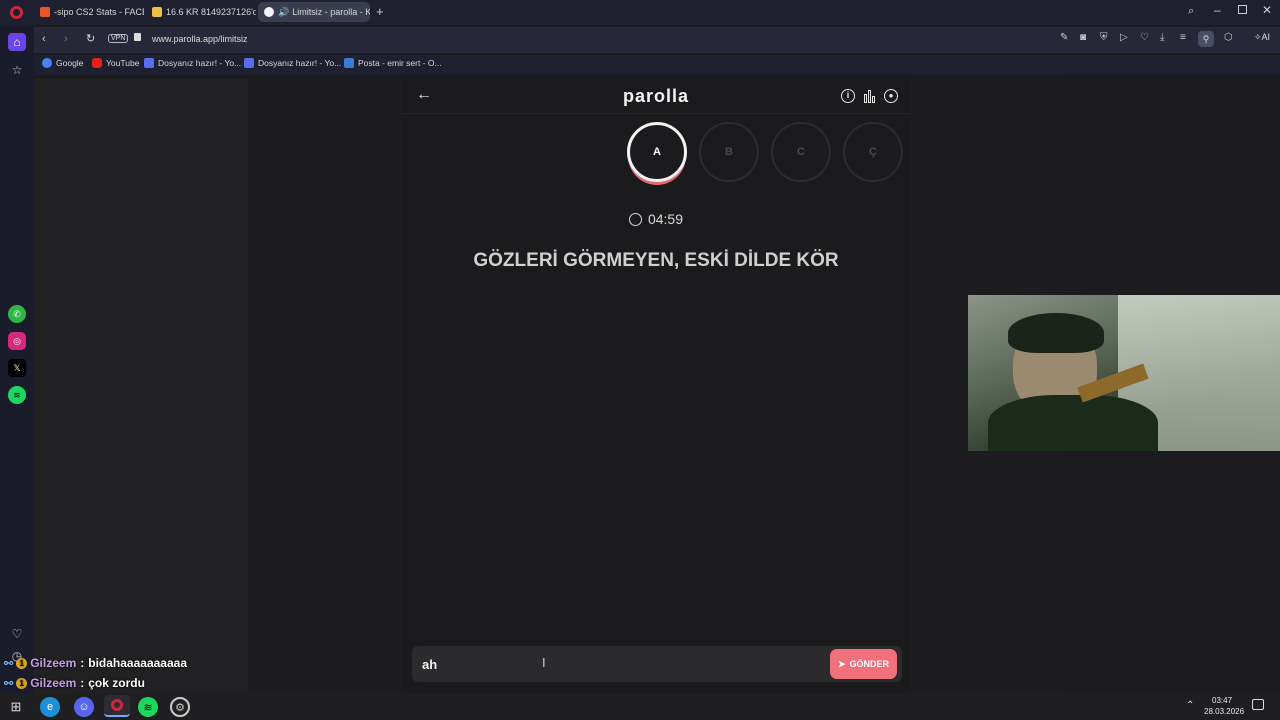 Image resolution: width=1280 pixels, height=720 pixels. I want to click on play-icon: ▷, so click(1124, 37).